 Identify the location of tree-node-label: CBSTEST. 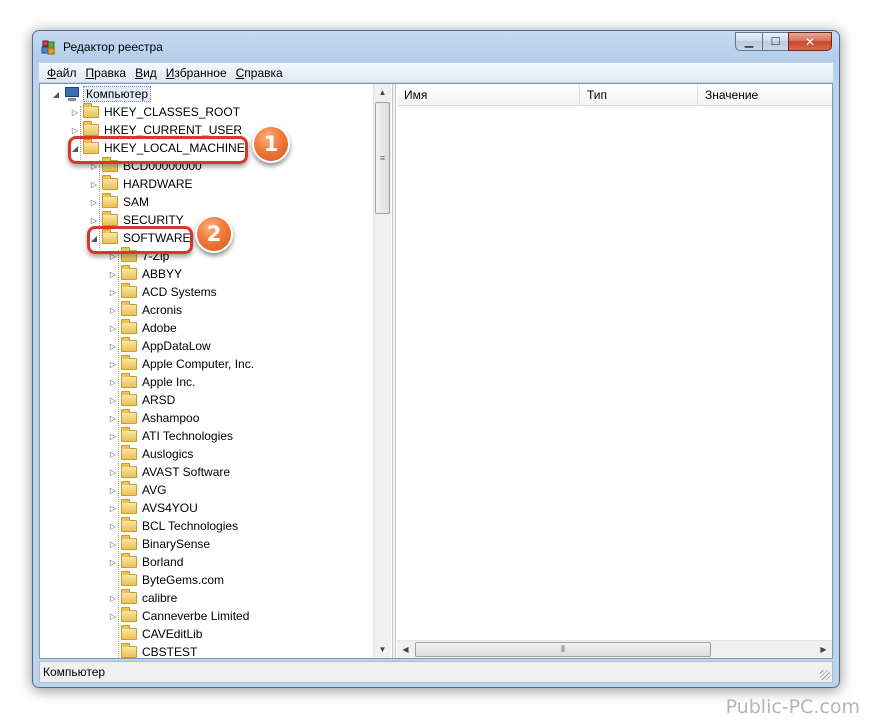
(170, 651).